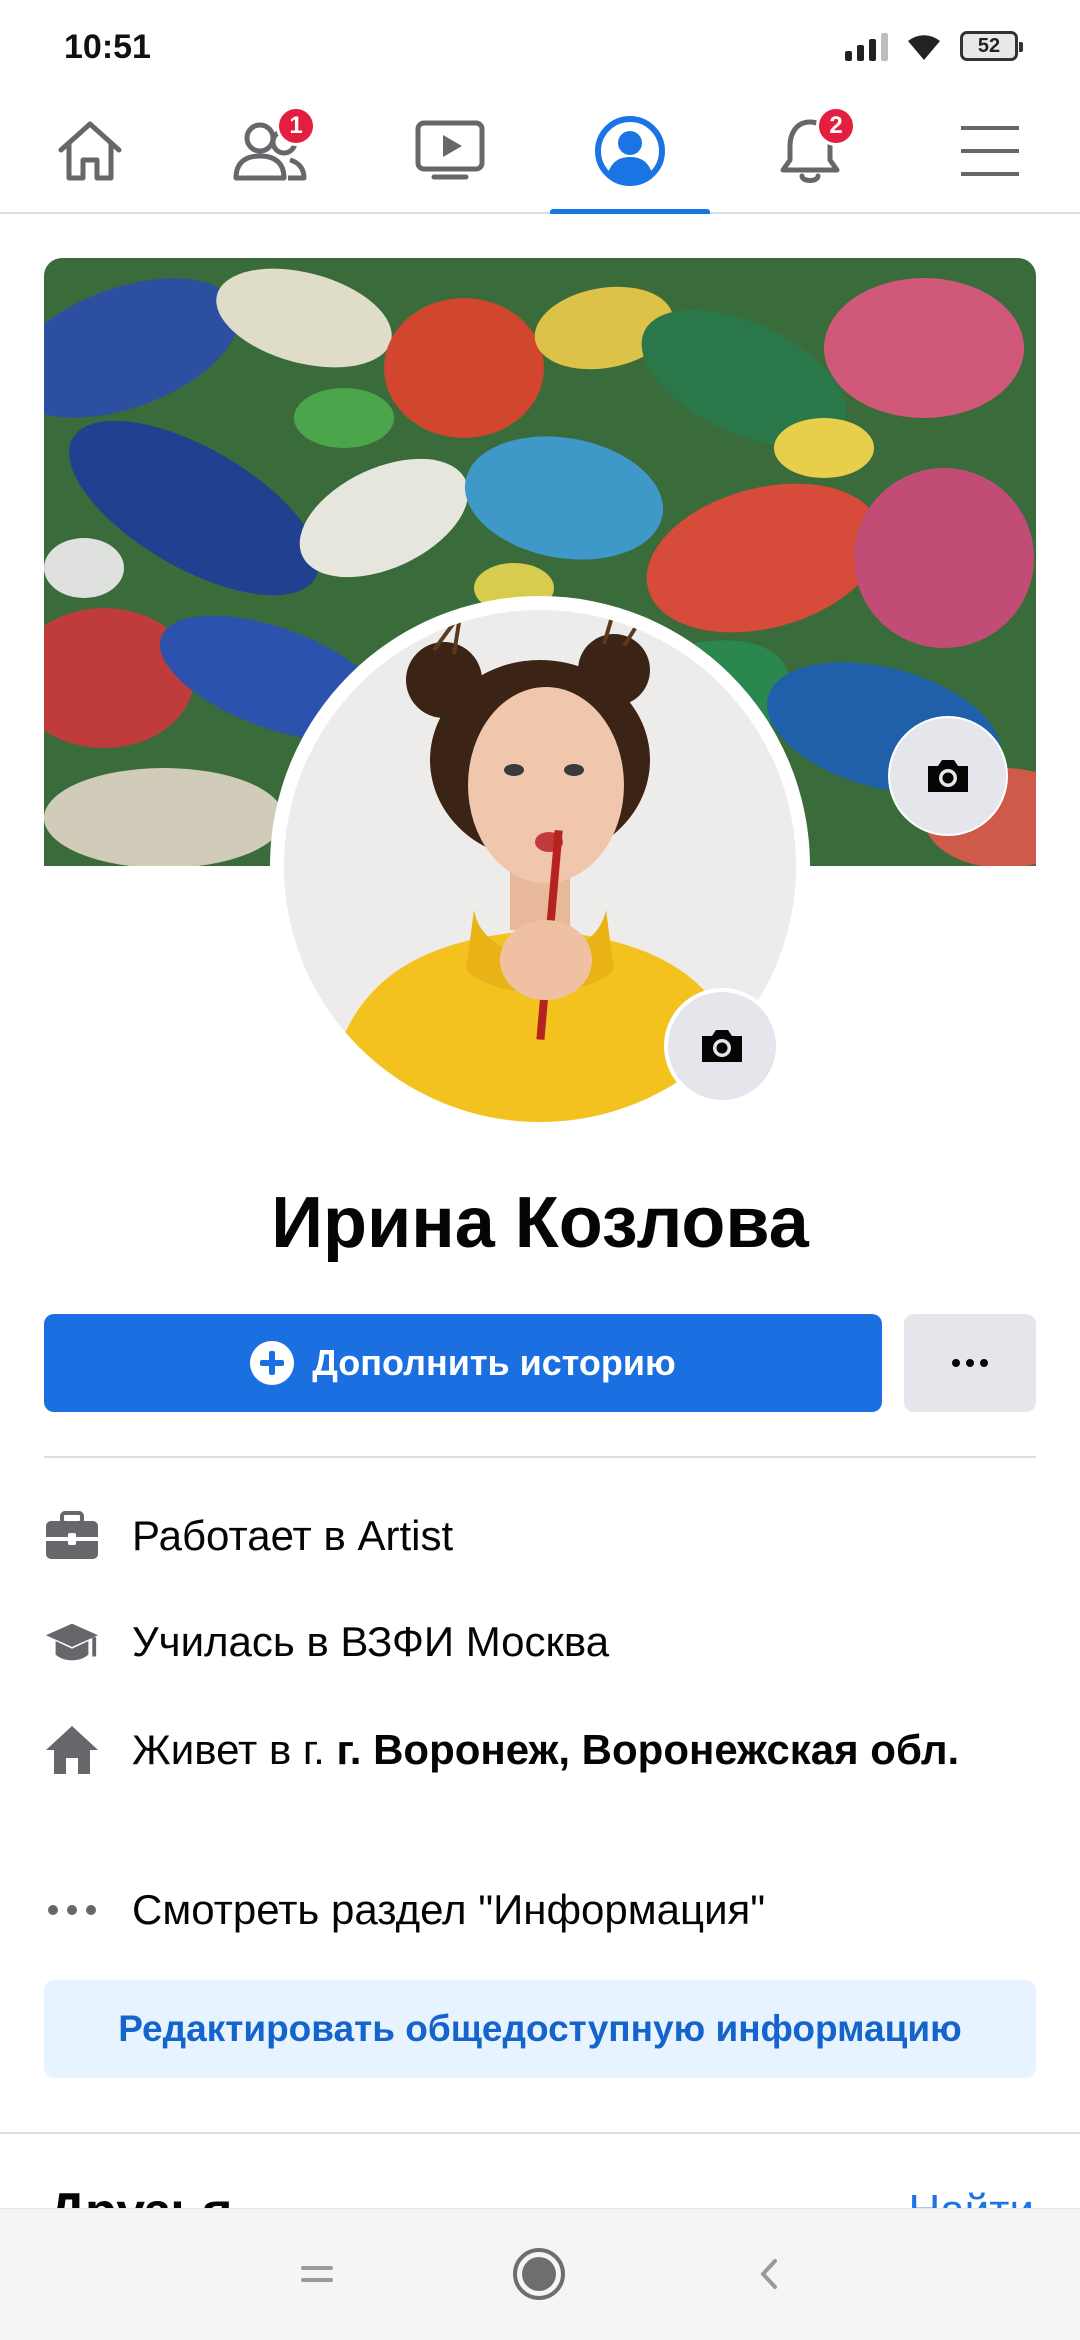 This screenshot has width=1080, height=2340. What do you see at coordinates (234, 1749) in the screenshot?
I see `lives-prefix: Живет в г.` at bounding box center [234, 1749].